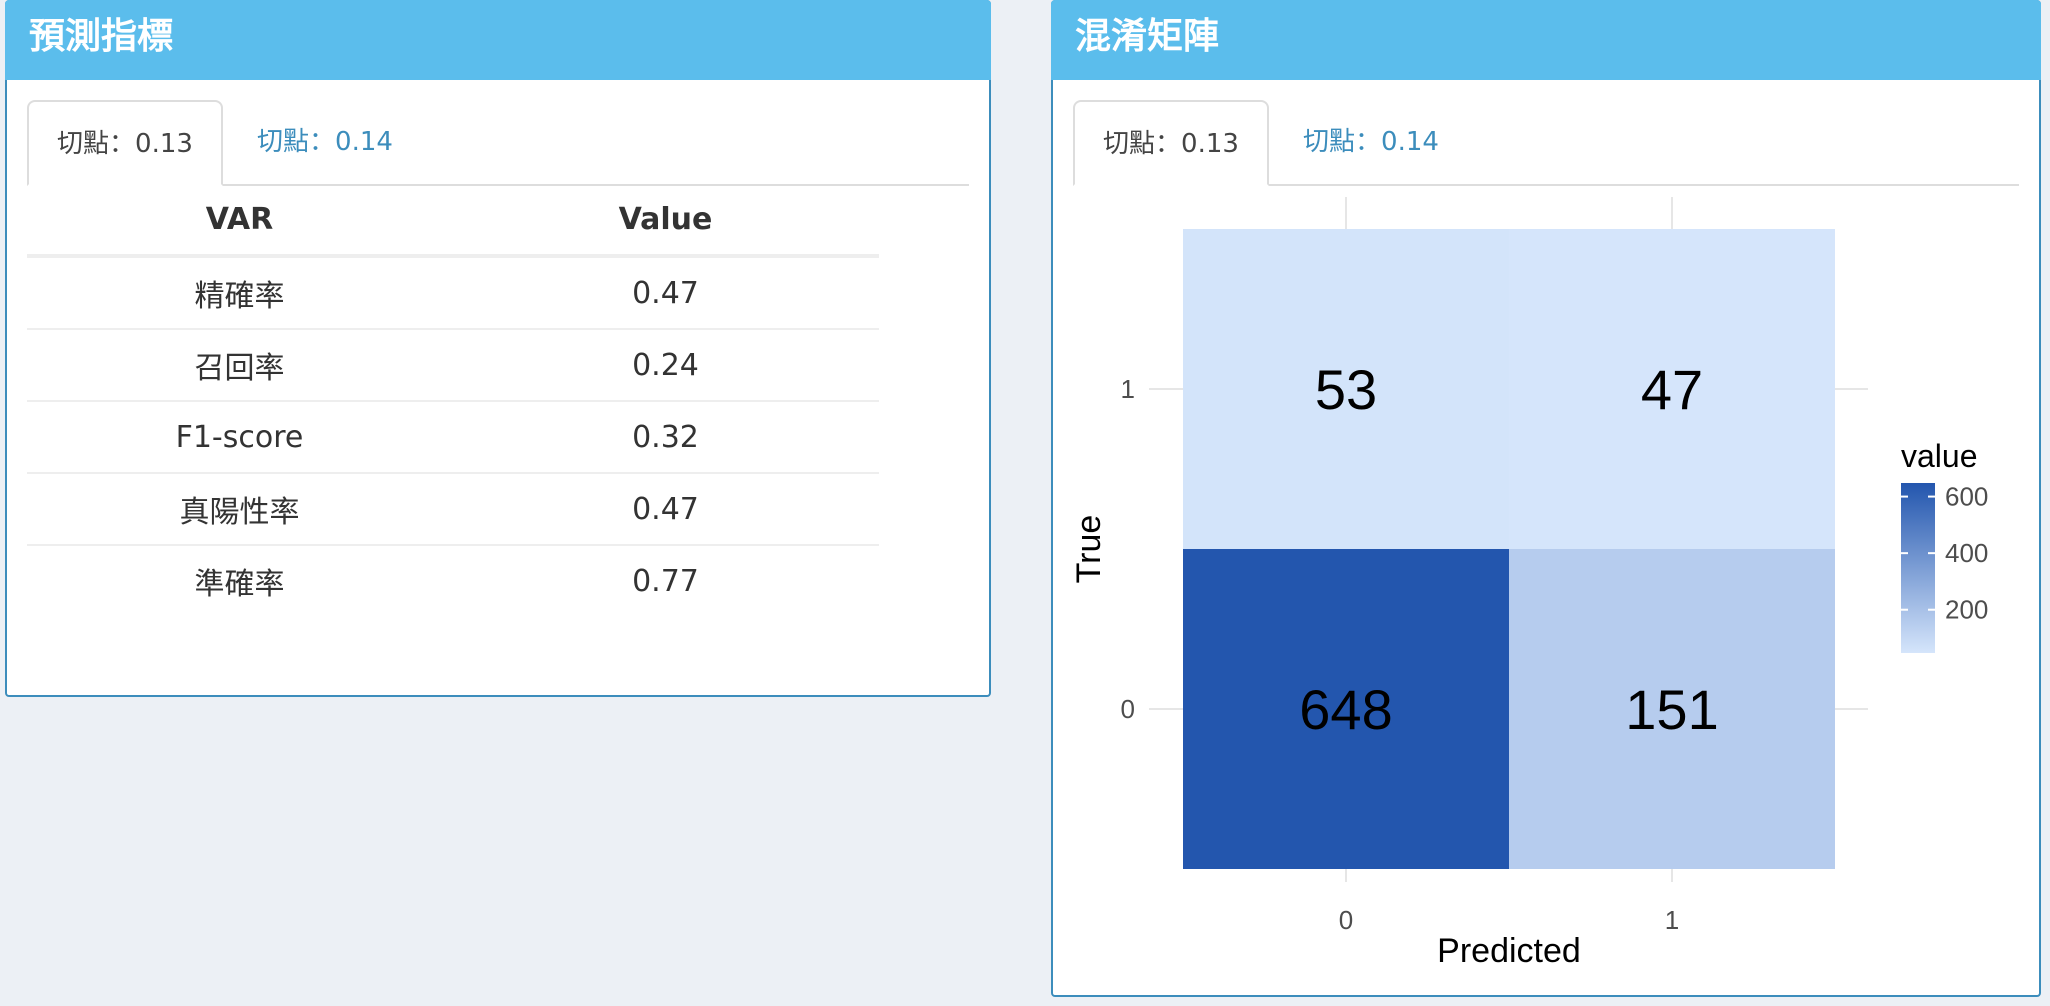  What do you see at coordinates (239, 509) in the screenshot?
I see `metric-name: 真陽性率` at bounding box center [239, 509].